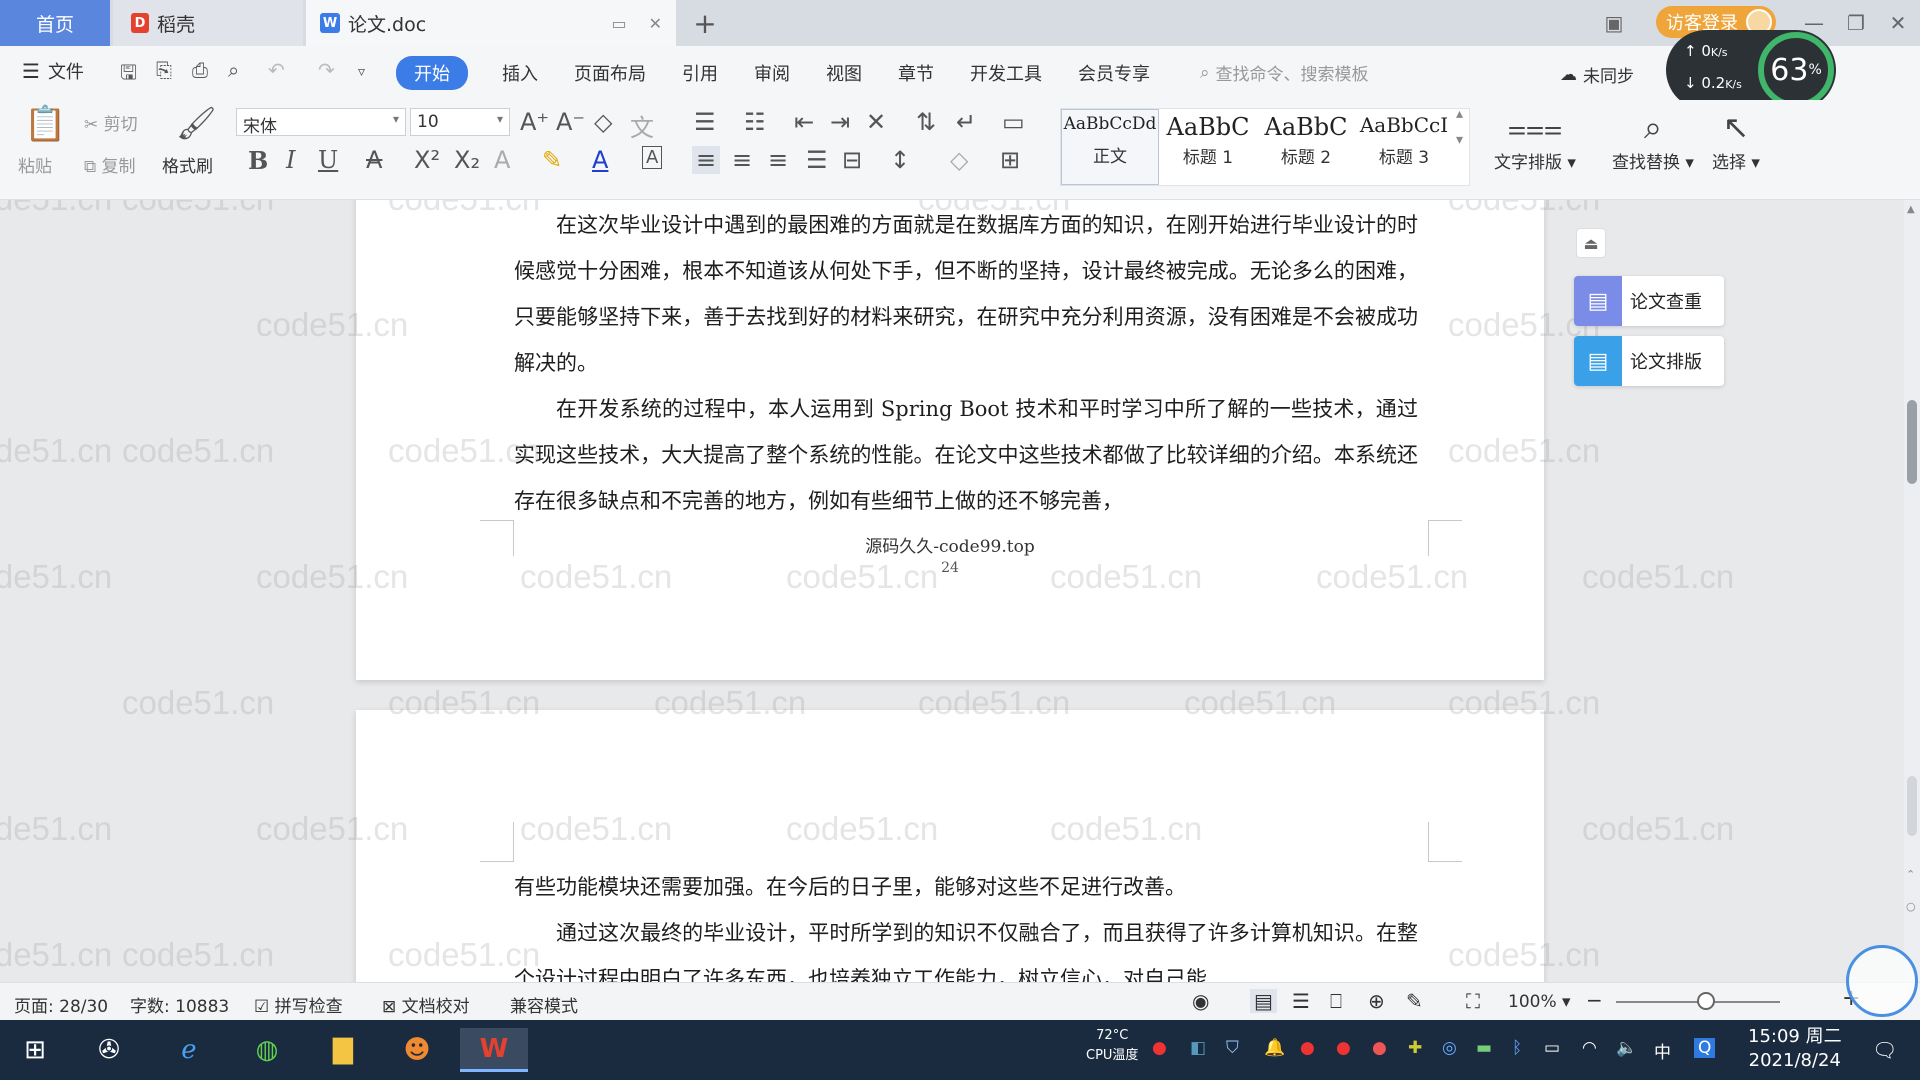 The image size is (1920, 1080). I want to click on tab-insert: 插入, so click(520, 73).